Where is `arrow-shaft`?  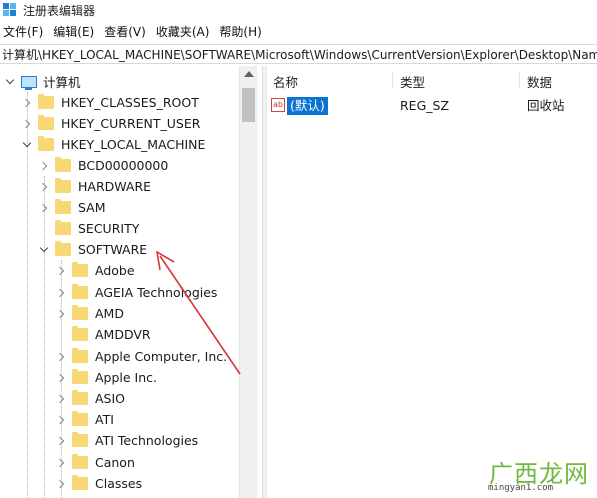
arrow-shaft is located at coordinates (200, 315).